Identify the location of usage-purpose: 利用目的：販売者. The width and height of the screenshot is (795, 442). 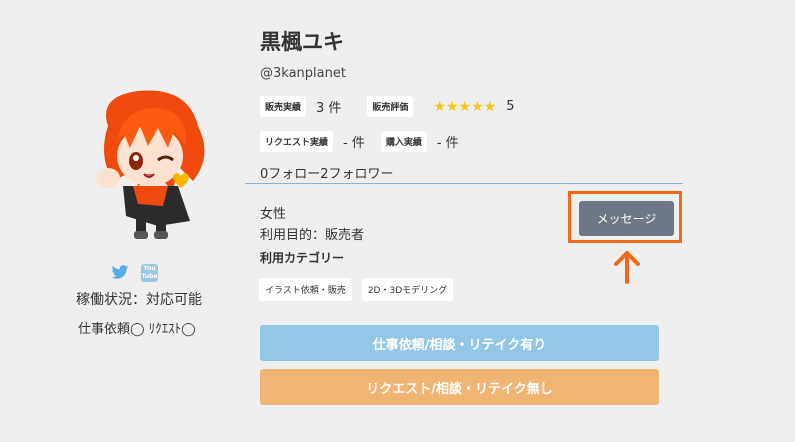
(312, 235).